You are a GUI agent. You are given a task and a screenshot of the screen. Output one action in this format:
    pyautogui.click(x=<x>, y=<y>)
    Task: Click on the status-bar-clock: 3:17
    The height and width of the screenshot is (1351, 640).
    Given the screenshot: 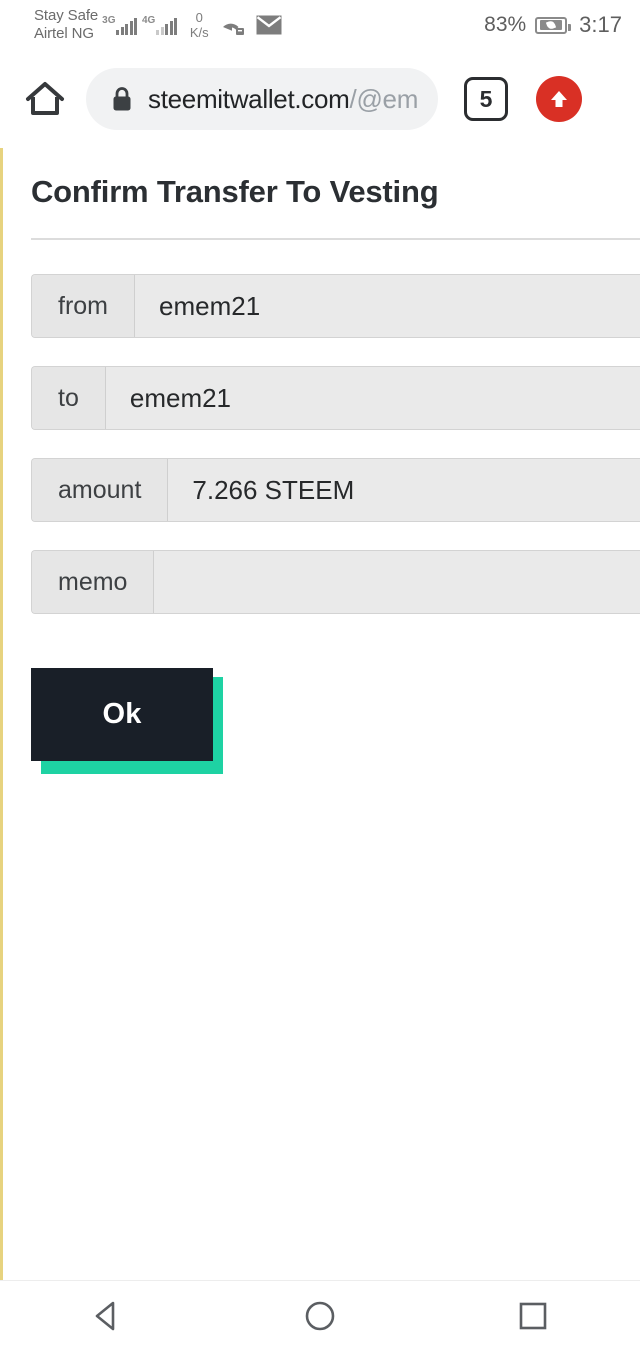 What is the action you would take?
    pyautogui.click(x=600, y=24)
    